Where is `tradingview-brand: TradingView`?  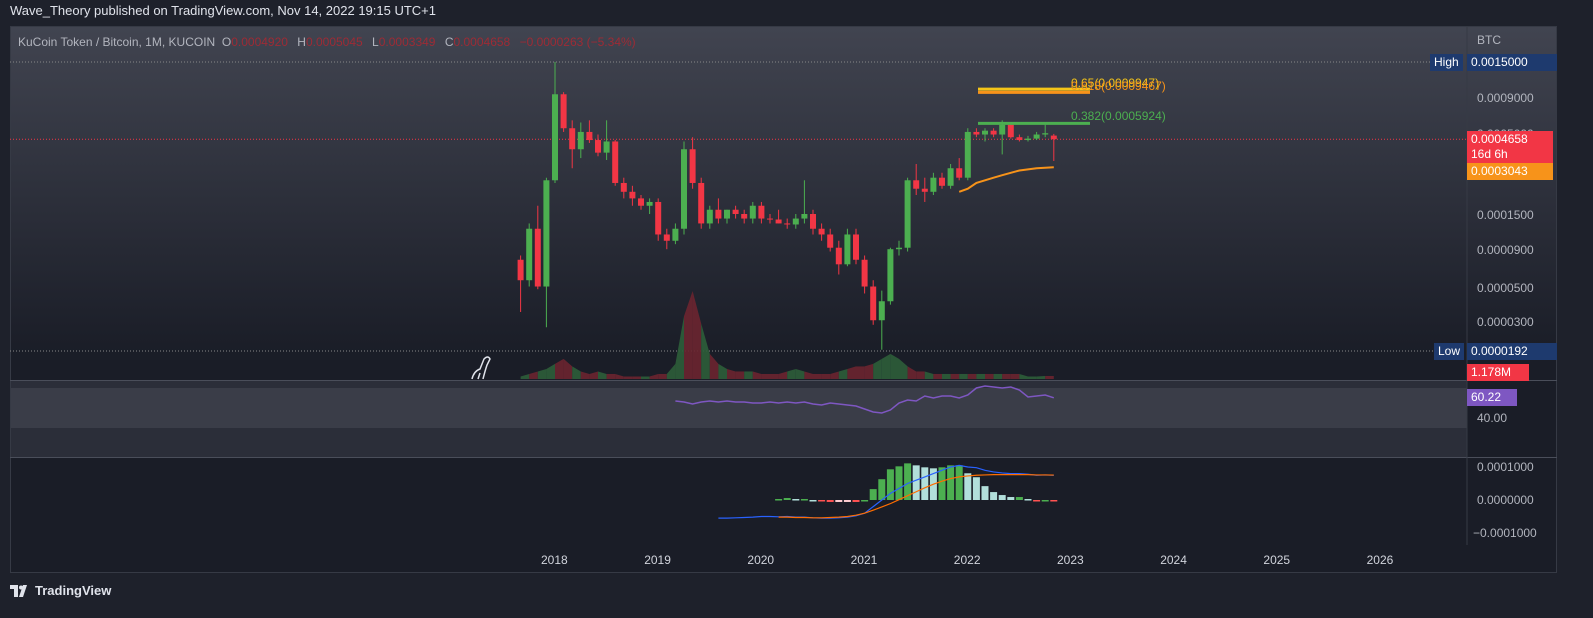 tradingview-brand: TradingView is located at coordinates (60, 590).